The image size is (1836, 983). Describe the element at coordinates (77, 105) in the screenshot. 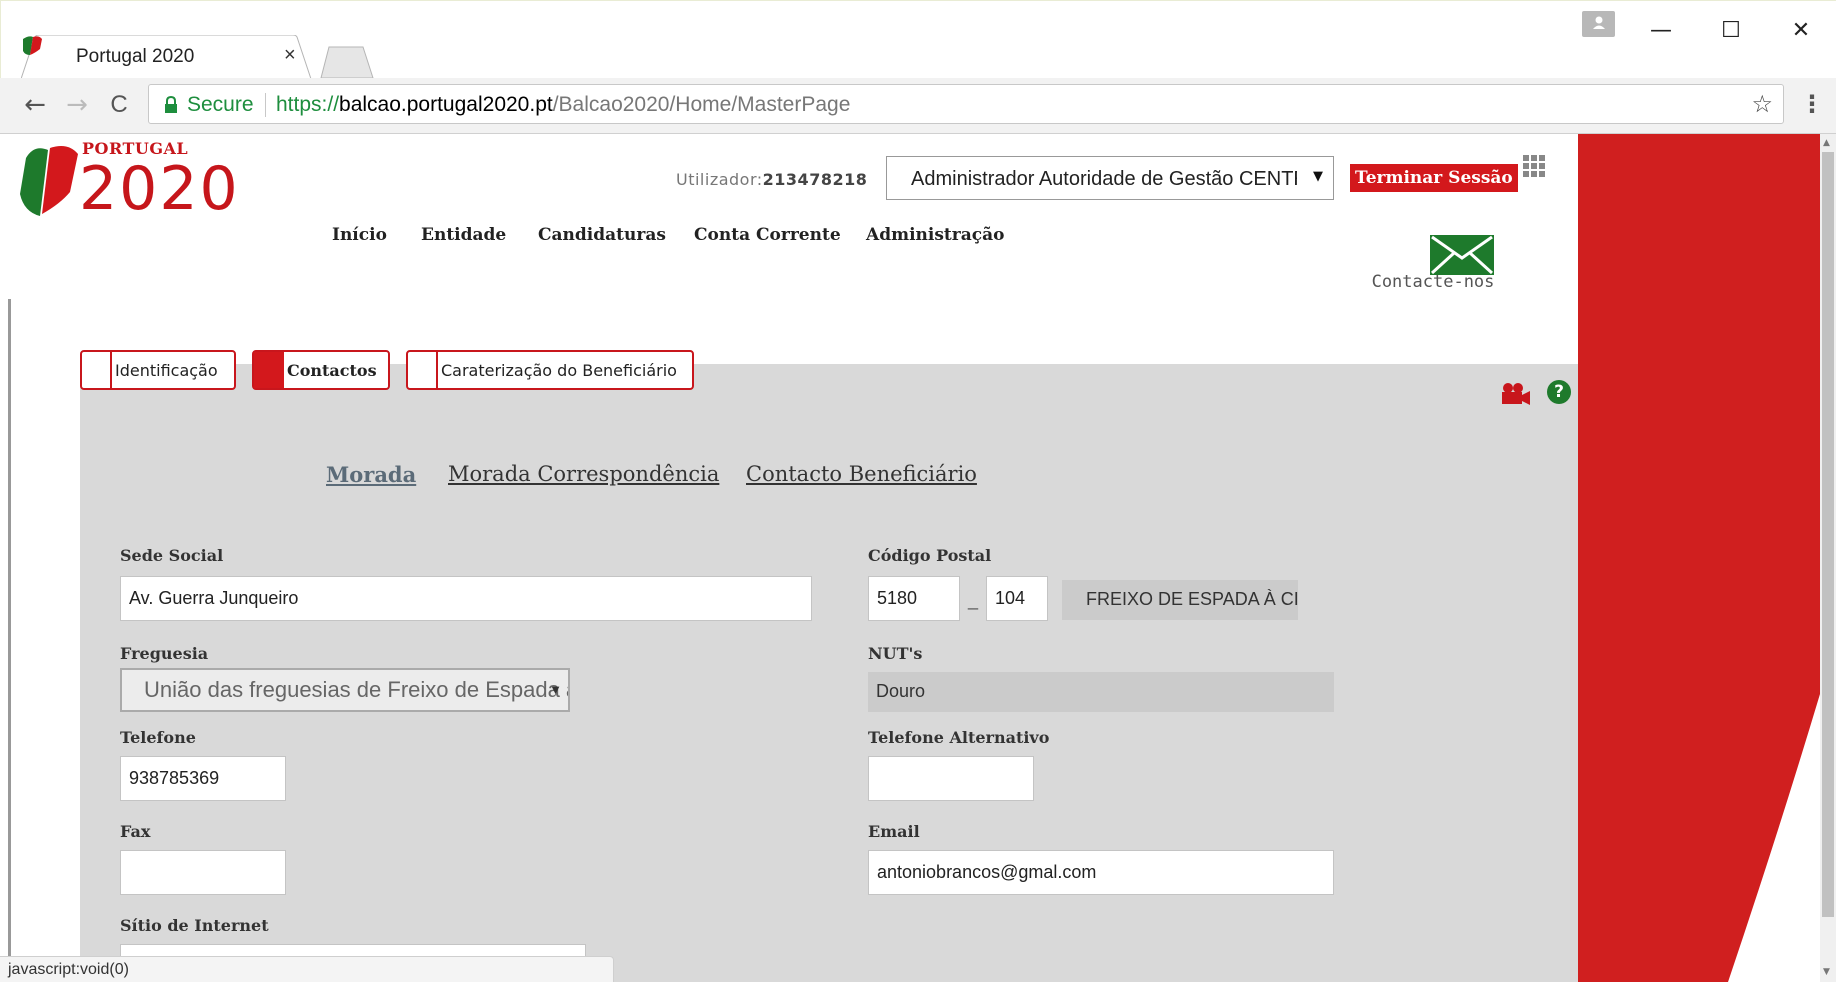

I see `forward-button: →` at that location.